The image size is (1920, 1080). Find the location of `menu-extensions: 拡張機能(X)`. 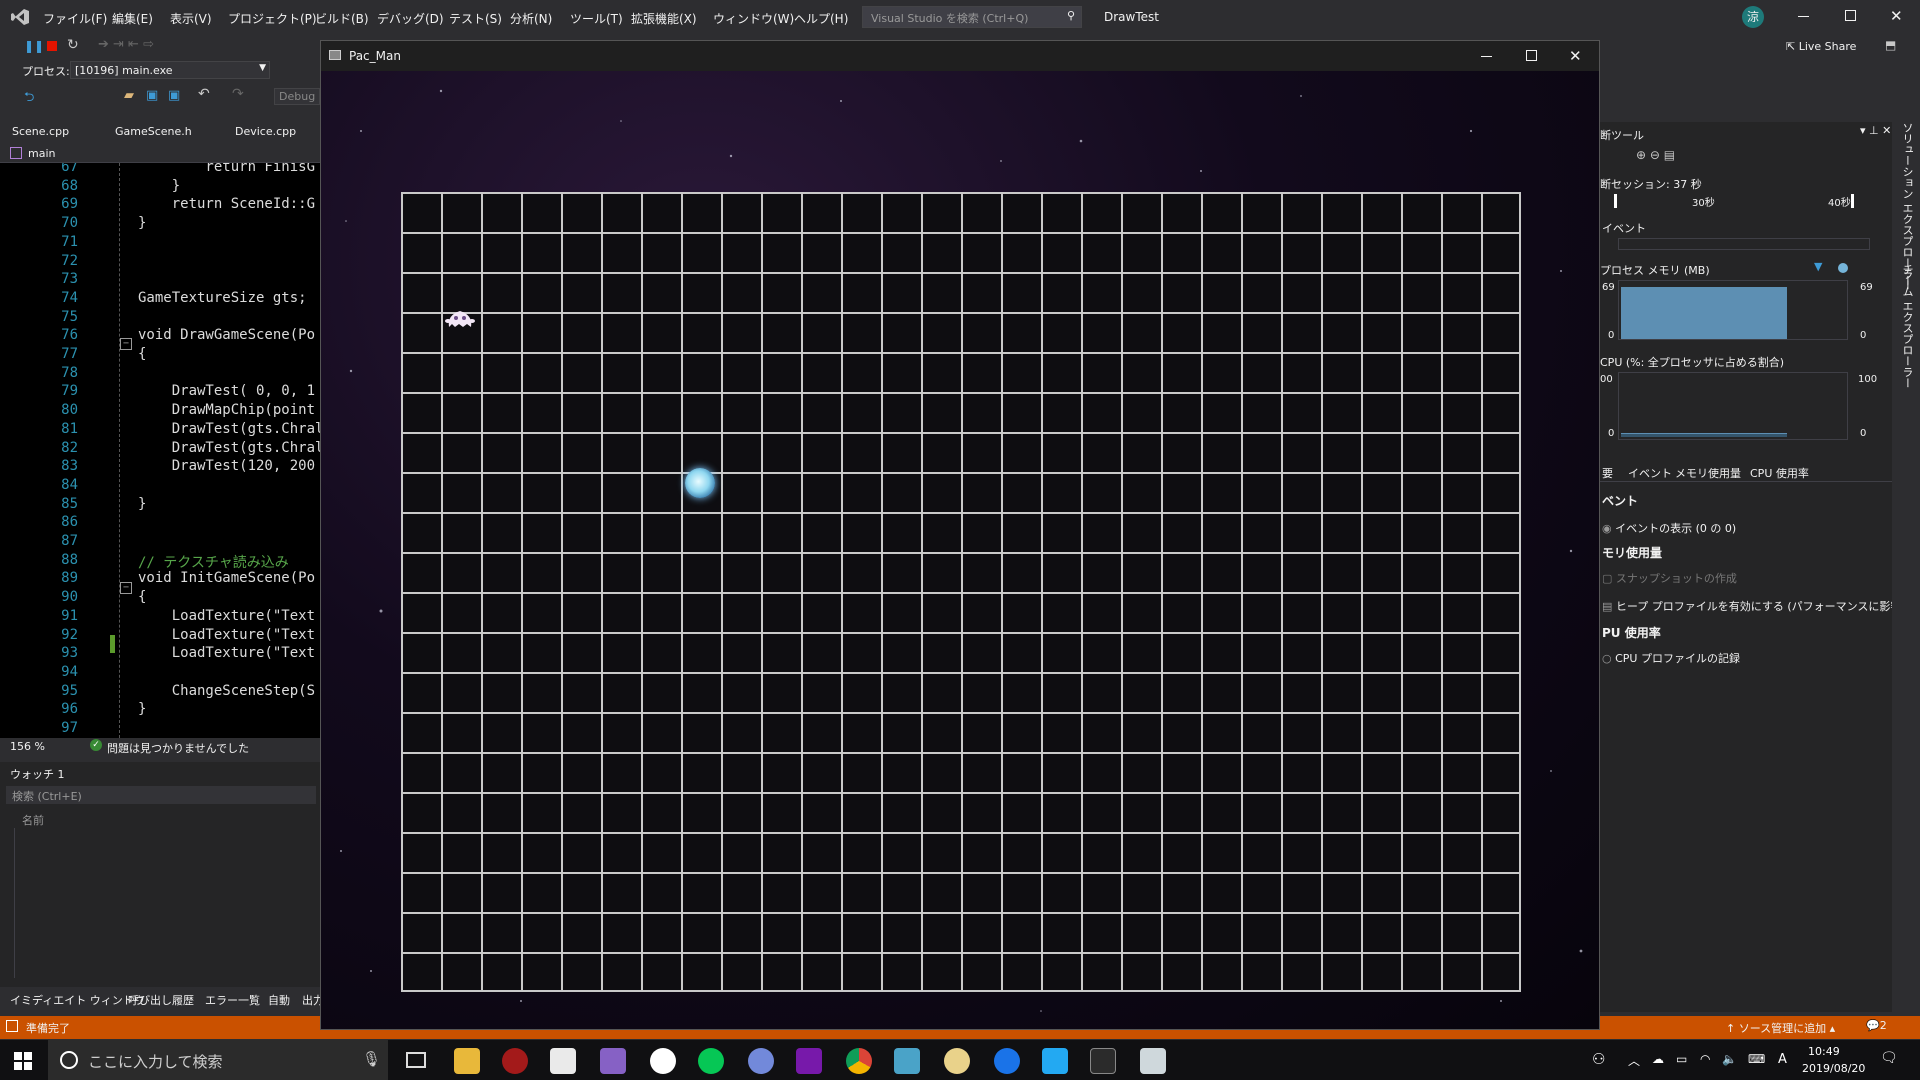

menu-extensions: 拡張機能(X) is located at coordinates (664, 18).